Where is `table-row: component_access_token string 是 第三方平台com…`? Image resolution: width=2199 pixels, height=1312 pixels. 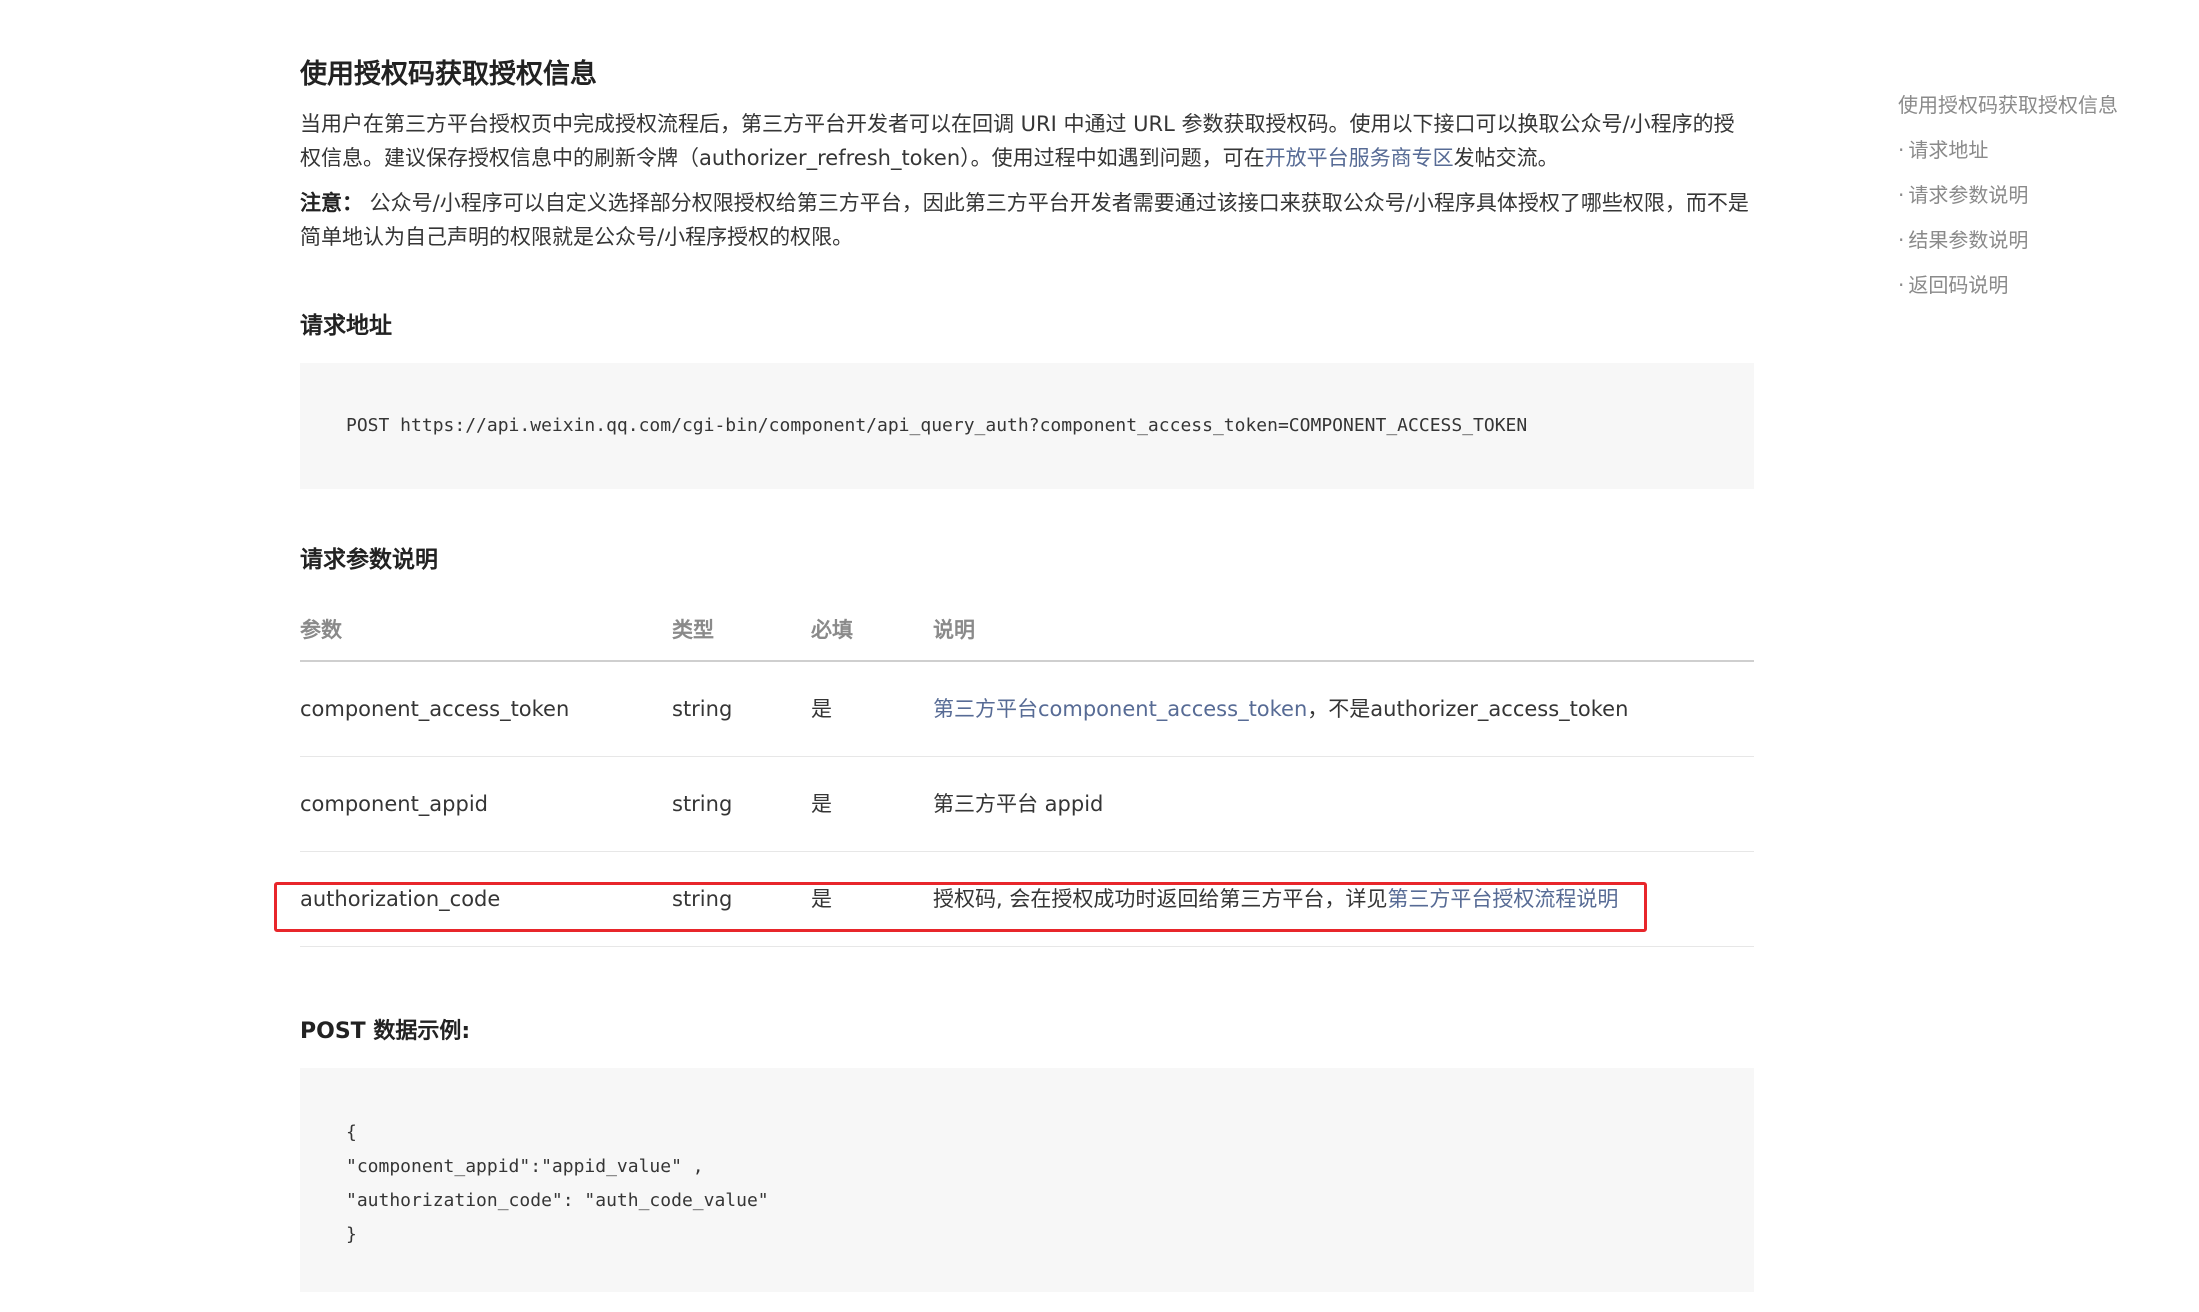 table-row: component_access_token string 是 第三方平台com… is located at coordinates (1027, 709).